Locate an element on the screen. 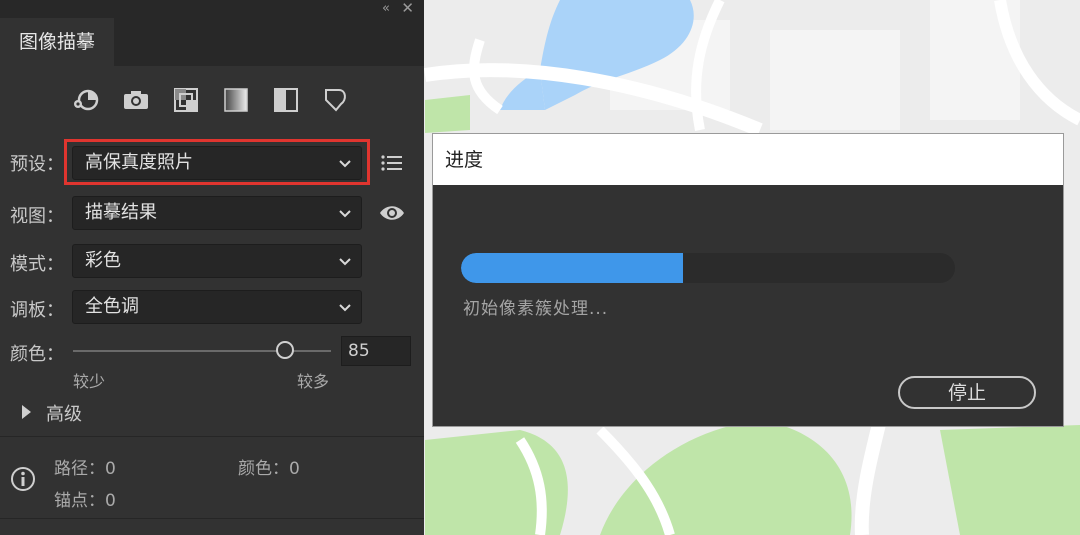 This screenshot has width=1080, height=535. colors-label: 颜色： is located at coordinates (37, 354).